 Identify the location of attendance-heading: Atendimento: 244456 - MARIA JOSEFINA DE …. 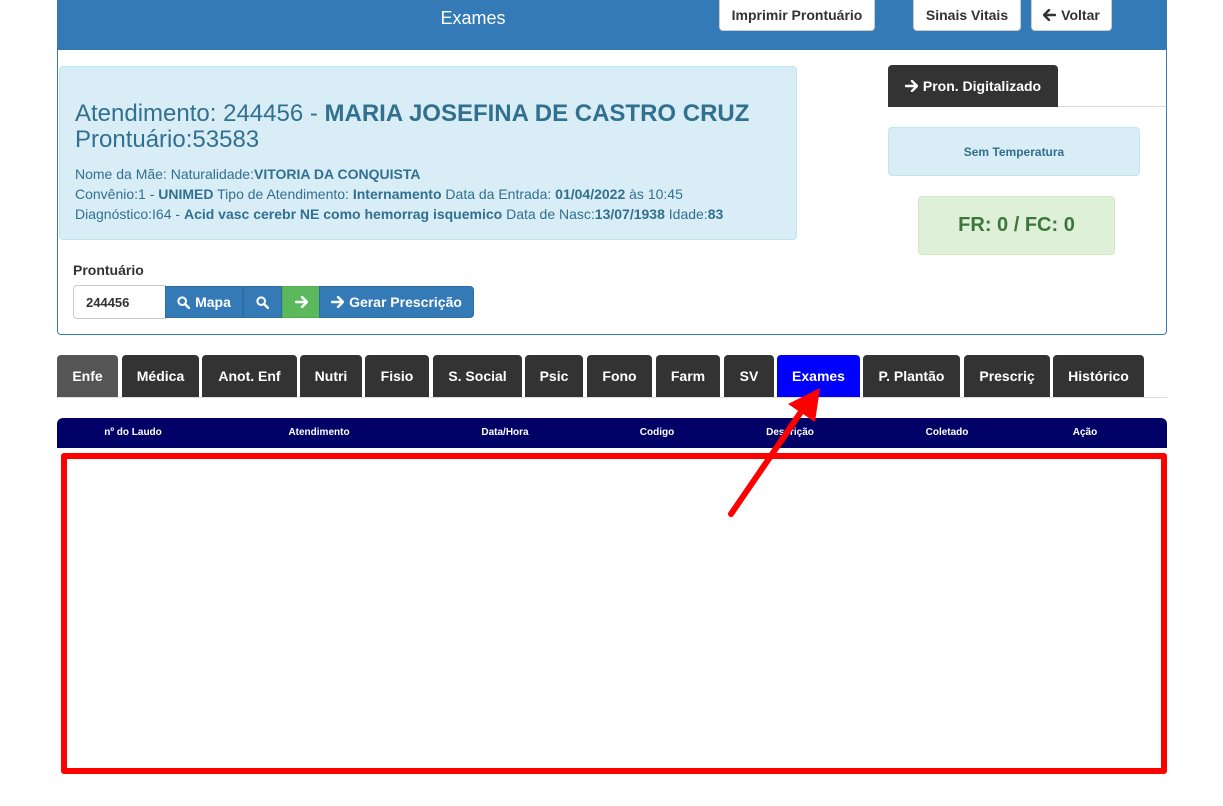
(412, 127).